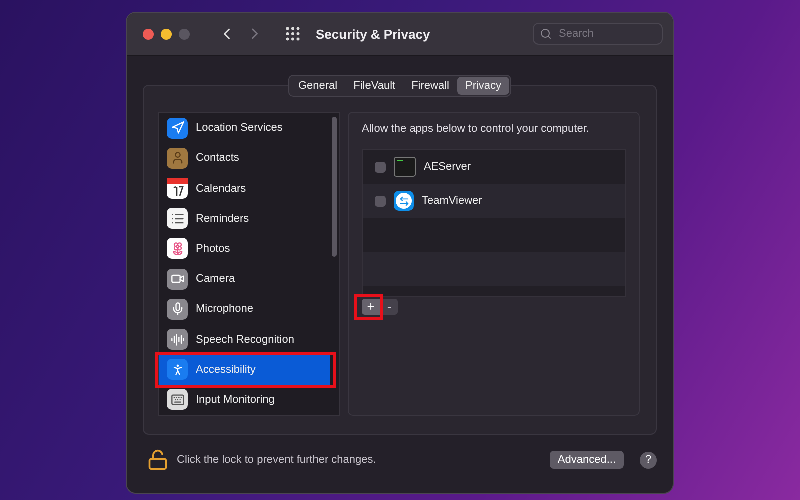  I want to click on sidebar-item: Input Monitoring, so click(244, 400).